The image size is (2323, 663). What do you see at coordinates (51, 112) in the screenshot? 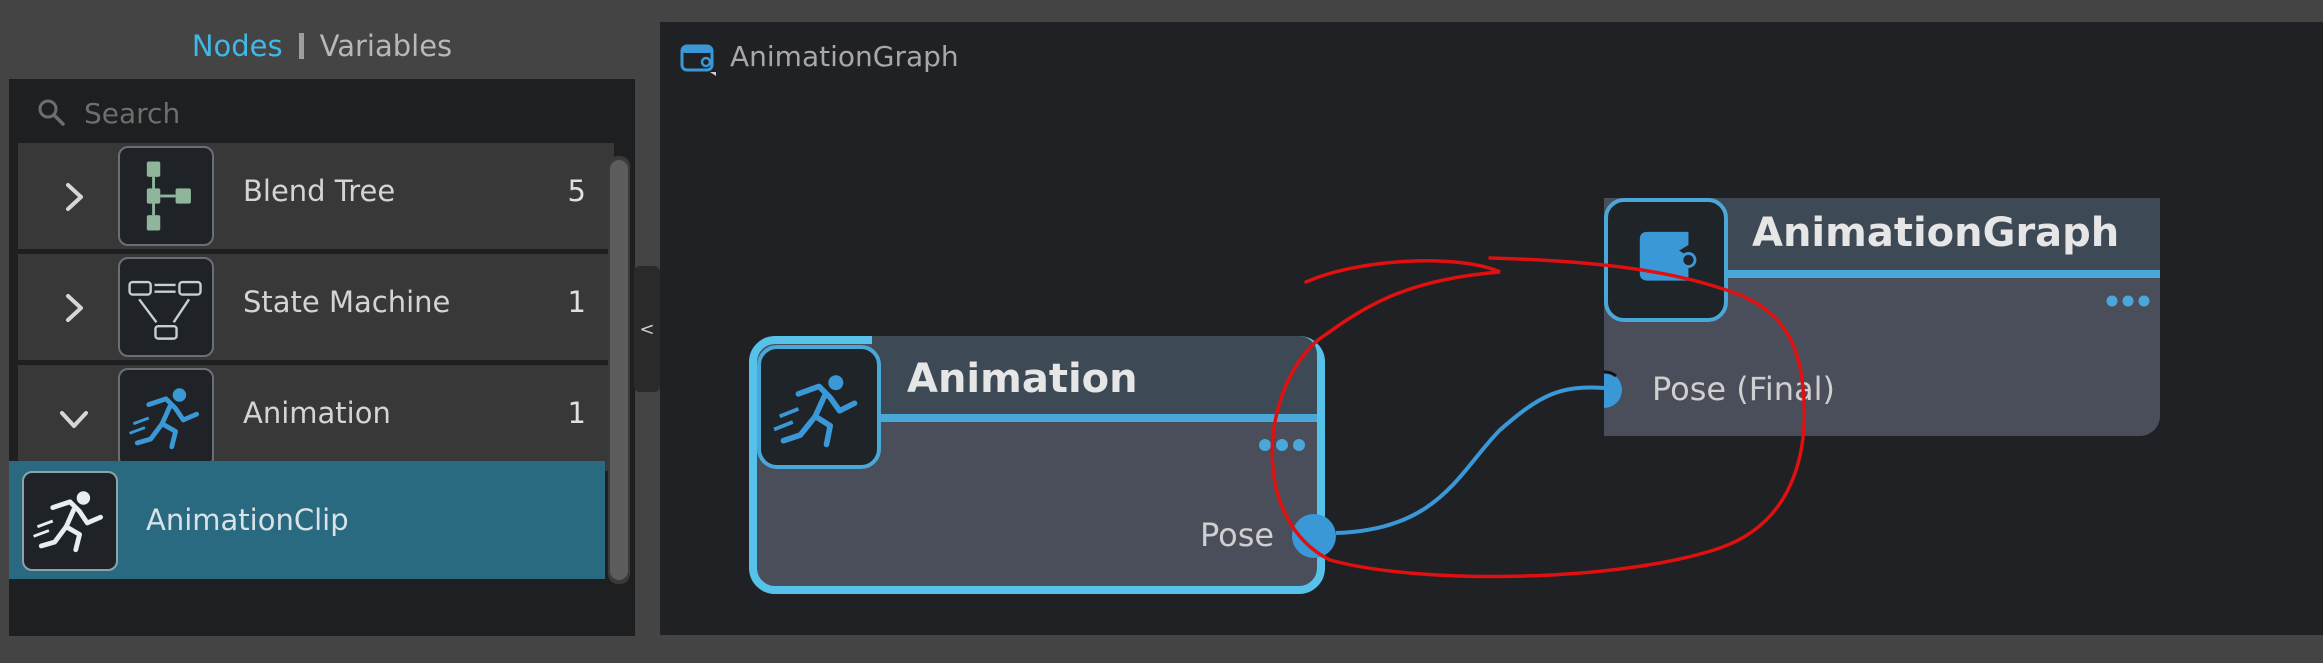
I see `search-icon` at bounding box center [51, 112].